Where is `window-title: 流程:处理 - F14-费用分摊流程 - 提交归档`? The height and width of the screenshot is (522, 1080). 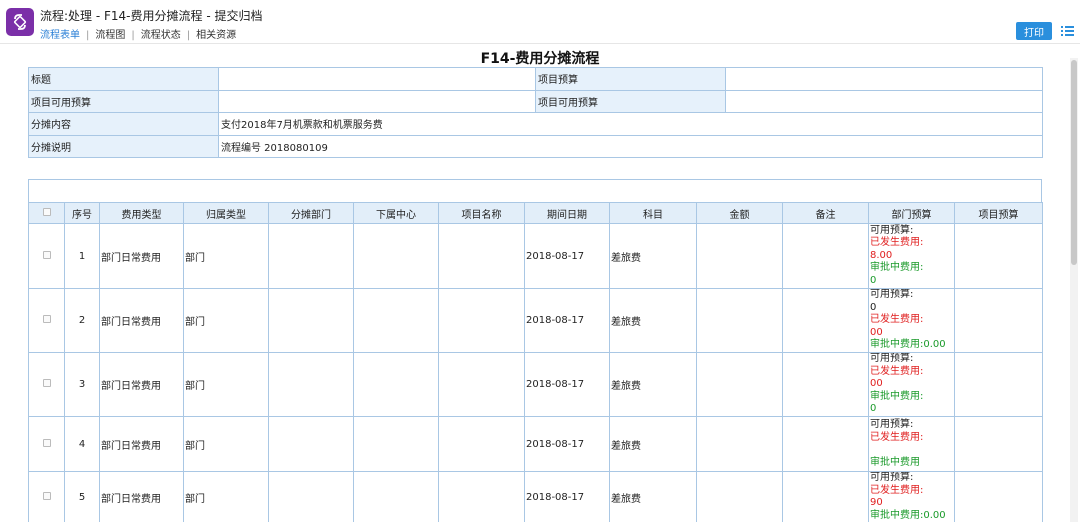 window-title: 流程:处理 - F14-费用分摊流程 - 提交归档 is located at coordinates (151, 16).